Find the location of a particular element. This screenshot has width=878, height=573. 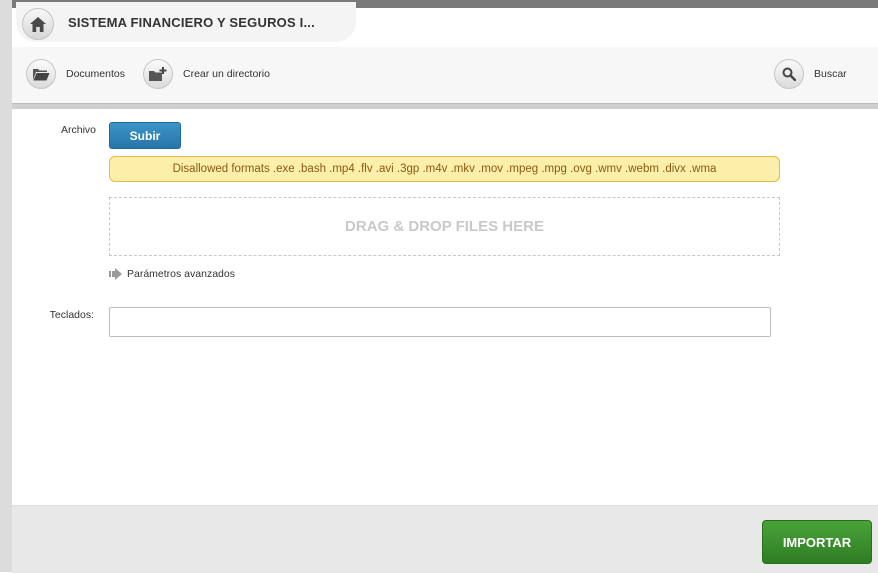

archivo-label: Archivo is located at coordinates (78, 130).